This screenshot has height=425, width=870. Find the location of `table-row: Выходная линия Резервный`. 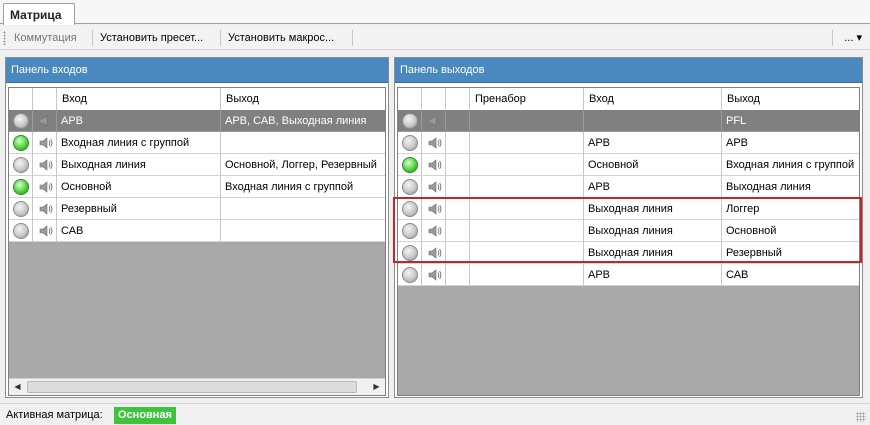

table-row: Выходная линия Резервный is located at coordinates (628, 253).